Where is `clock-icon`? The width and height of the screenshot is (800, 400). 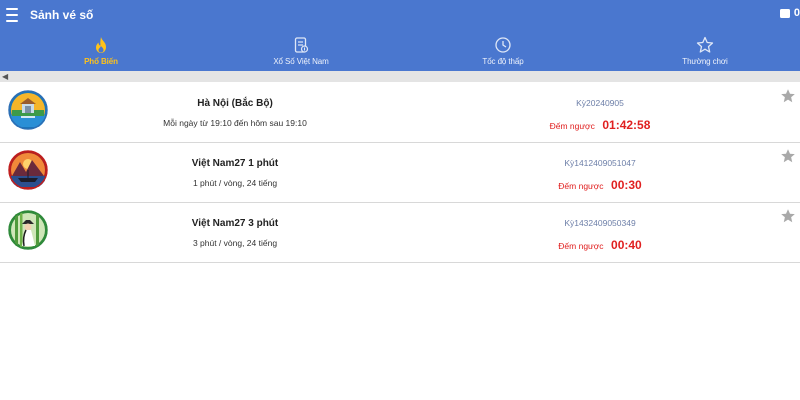
clock-icon is located at coordinates (503, 45).